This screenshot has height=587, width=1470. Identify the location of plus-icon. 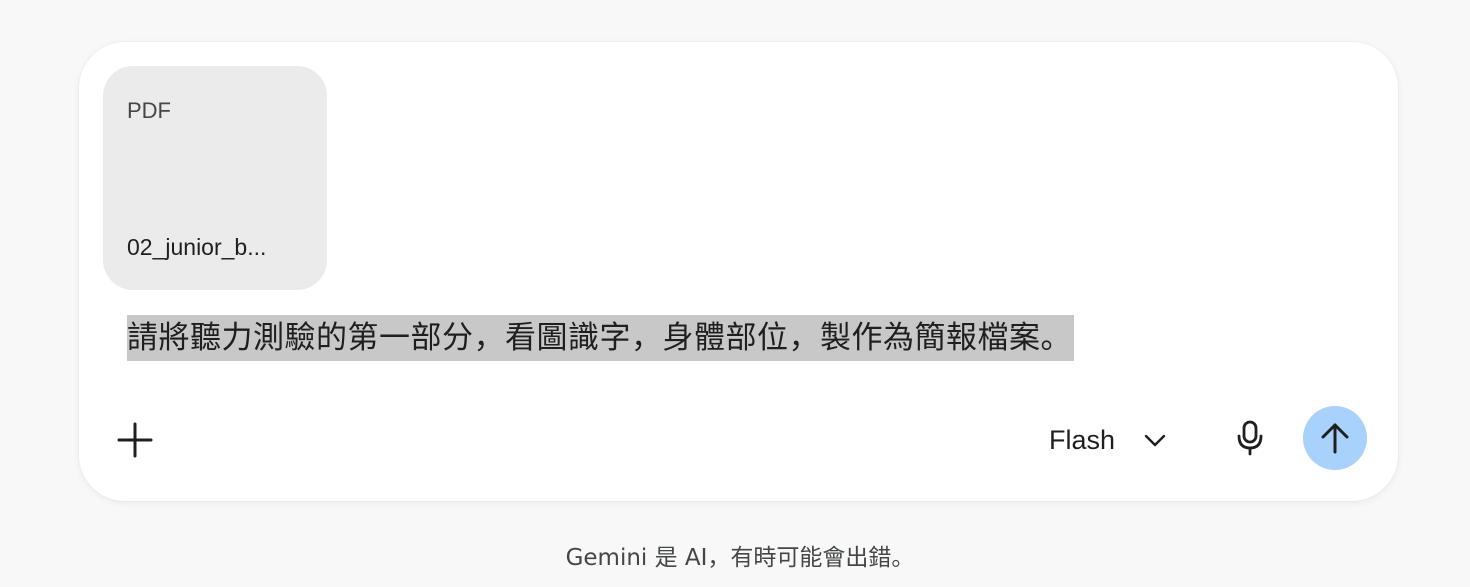
(135, 440).